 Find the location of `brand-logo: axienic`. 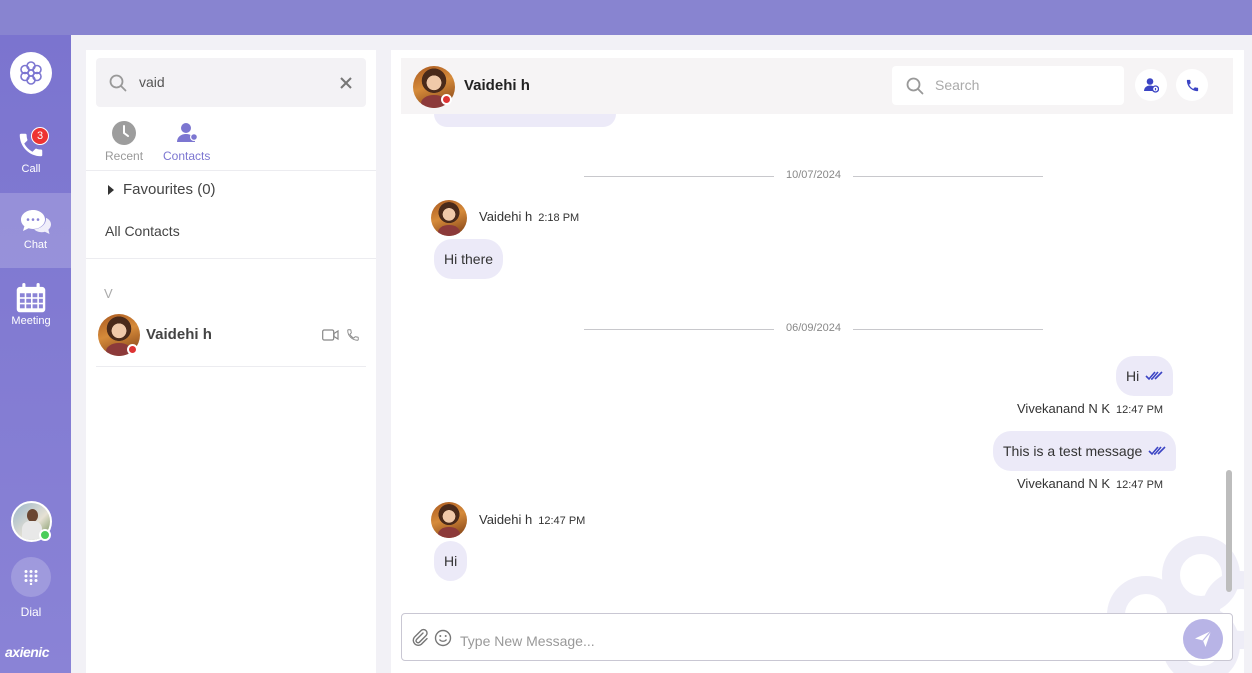

brand-logo: axienic is located at coordinates (27, 652).